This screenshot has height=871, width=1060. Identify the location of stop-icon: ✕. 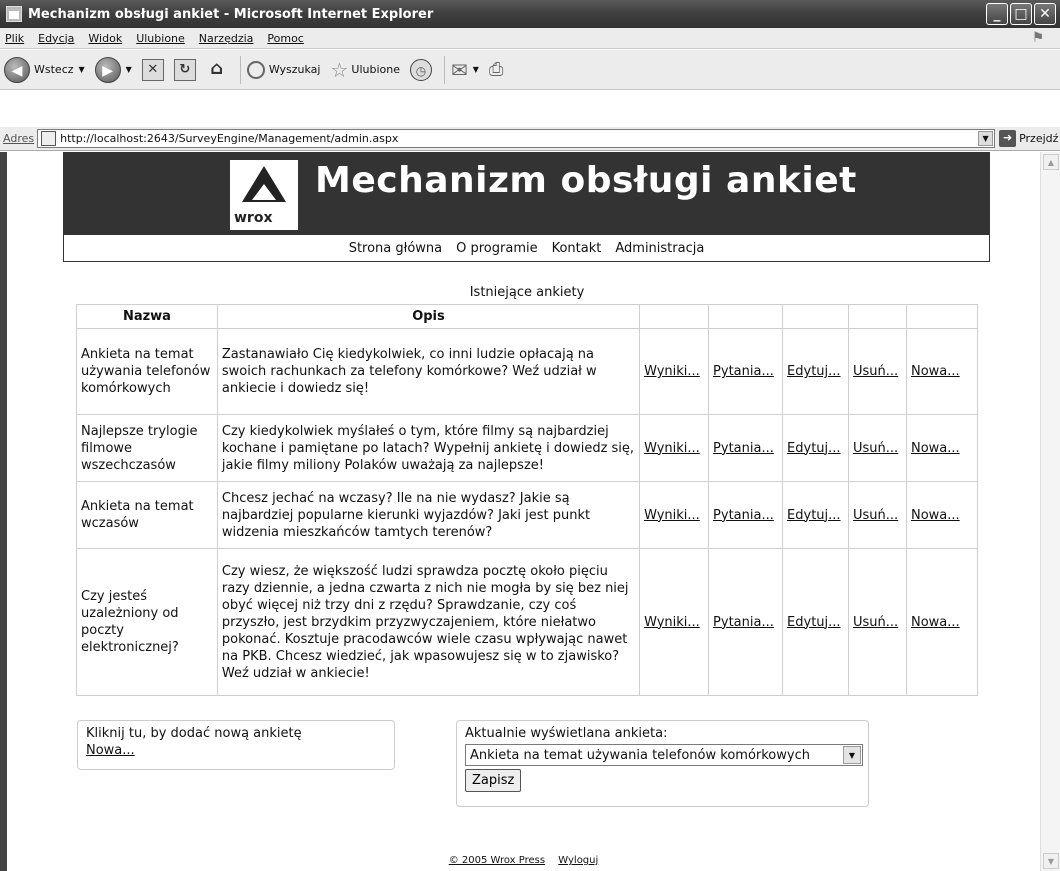
(152, 69).